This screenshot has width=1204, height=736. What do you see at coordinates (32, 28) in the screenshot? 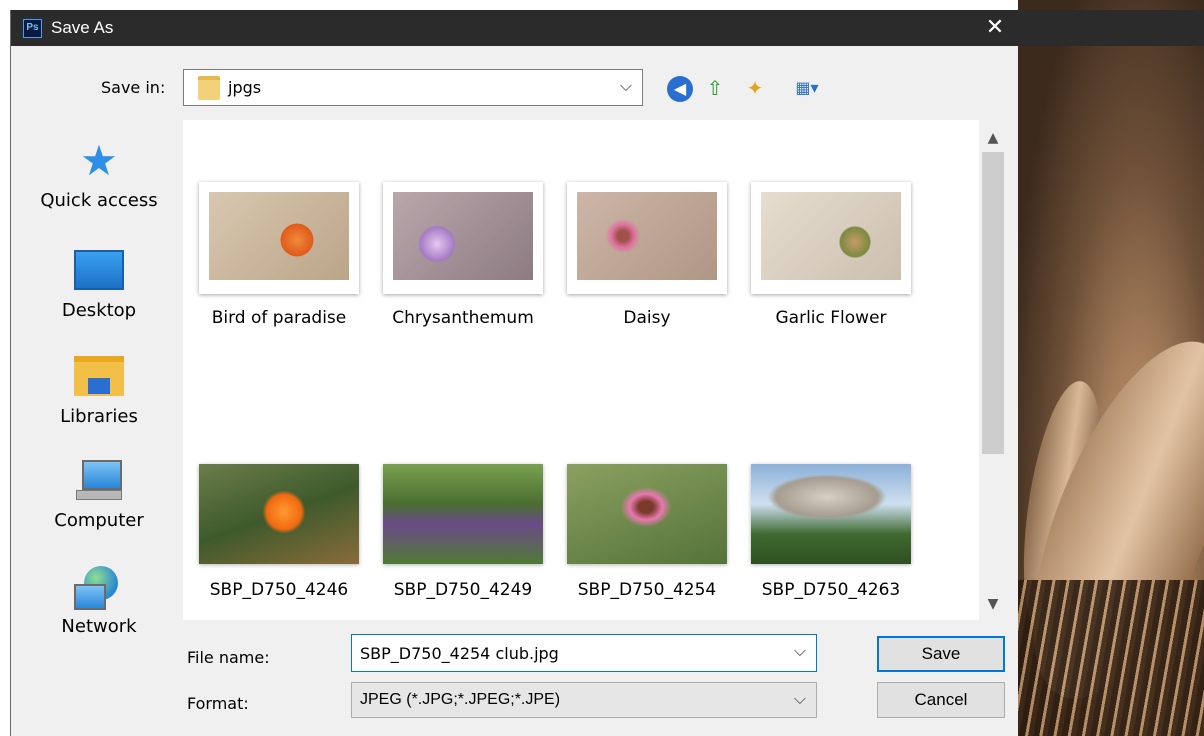
I see `photoshop-icon: Ps` at bounding box center [32, 28].